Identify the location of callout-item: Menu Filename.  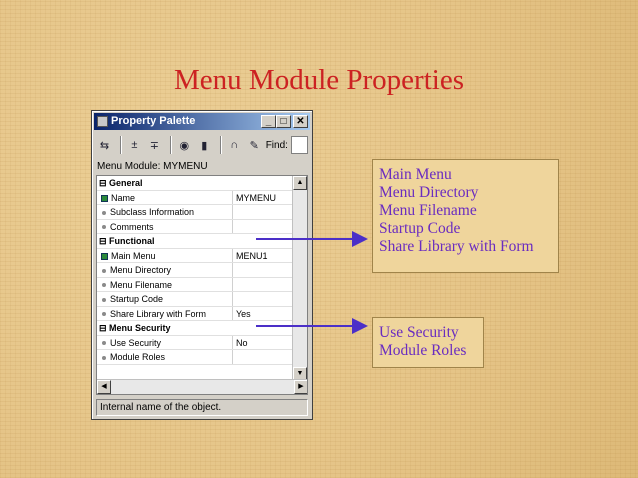
(428, 210).